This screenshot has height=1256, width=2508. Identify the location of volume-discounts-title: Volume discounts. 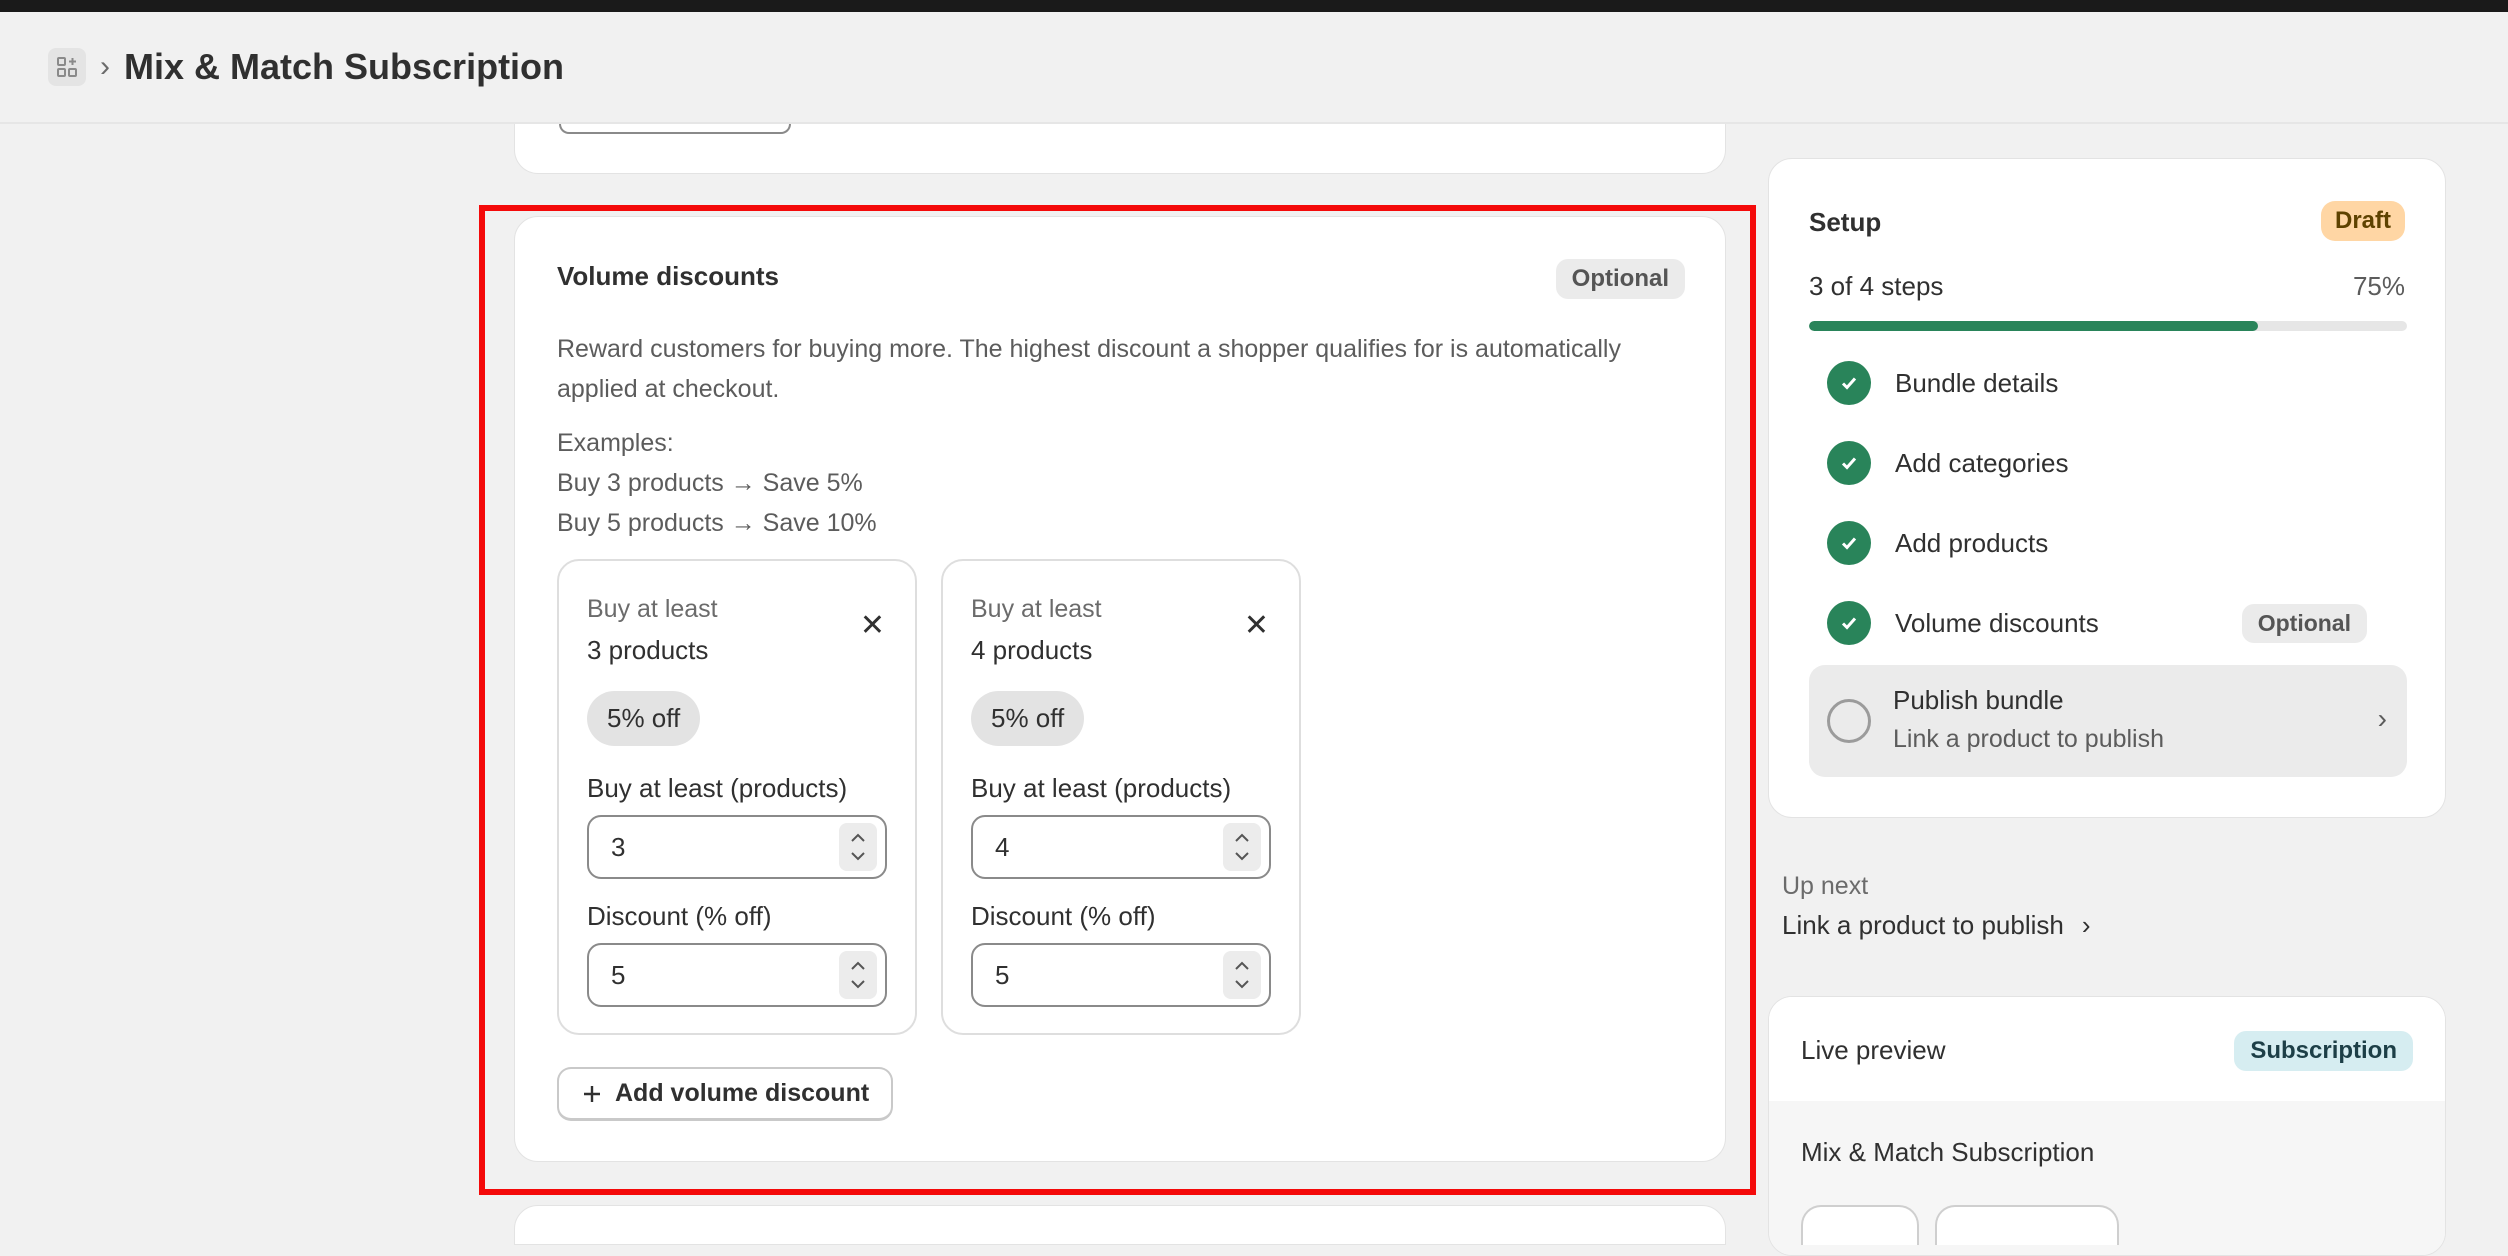
(668, 276).